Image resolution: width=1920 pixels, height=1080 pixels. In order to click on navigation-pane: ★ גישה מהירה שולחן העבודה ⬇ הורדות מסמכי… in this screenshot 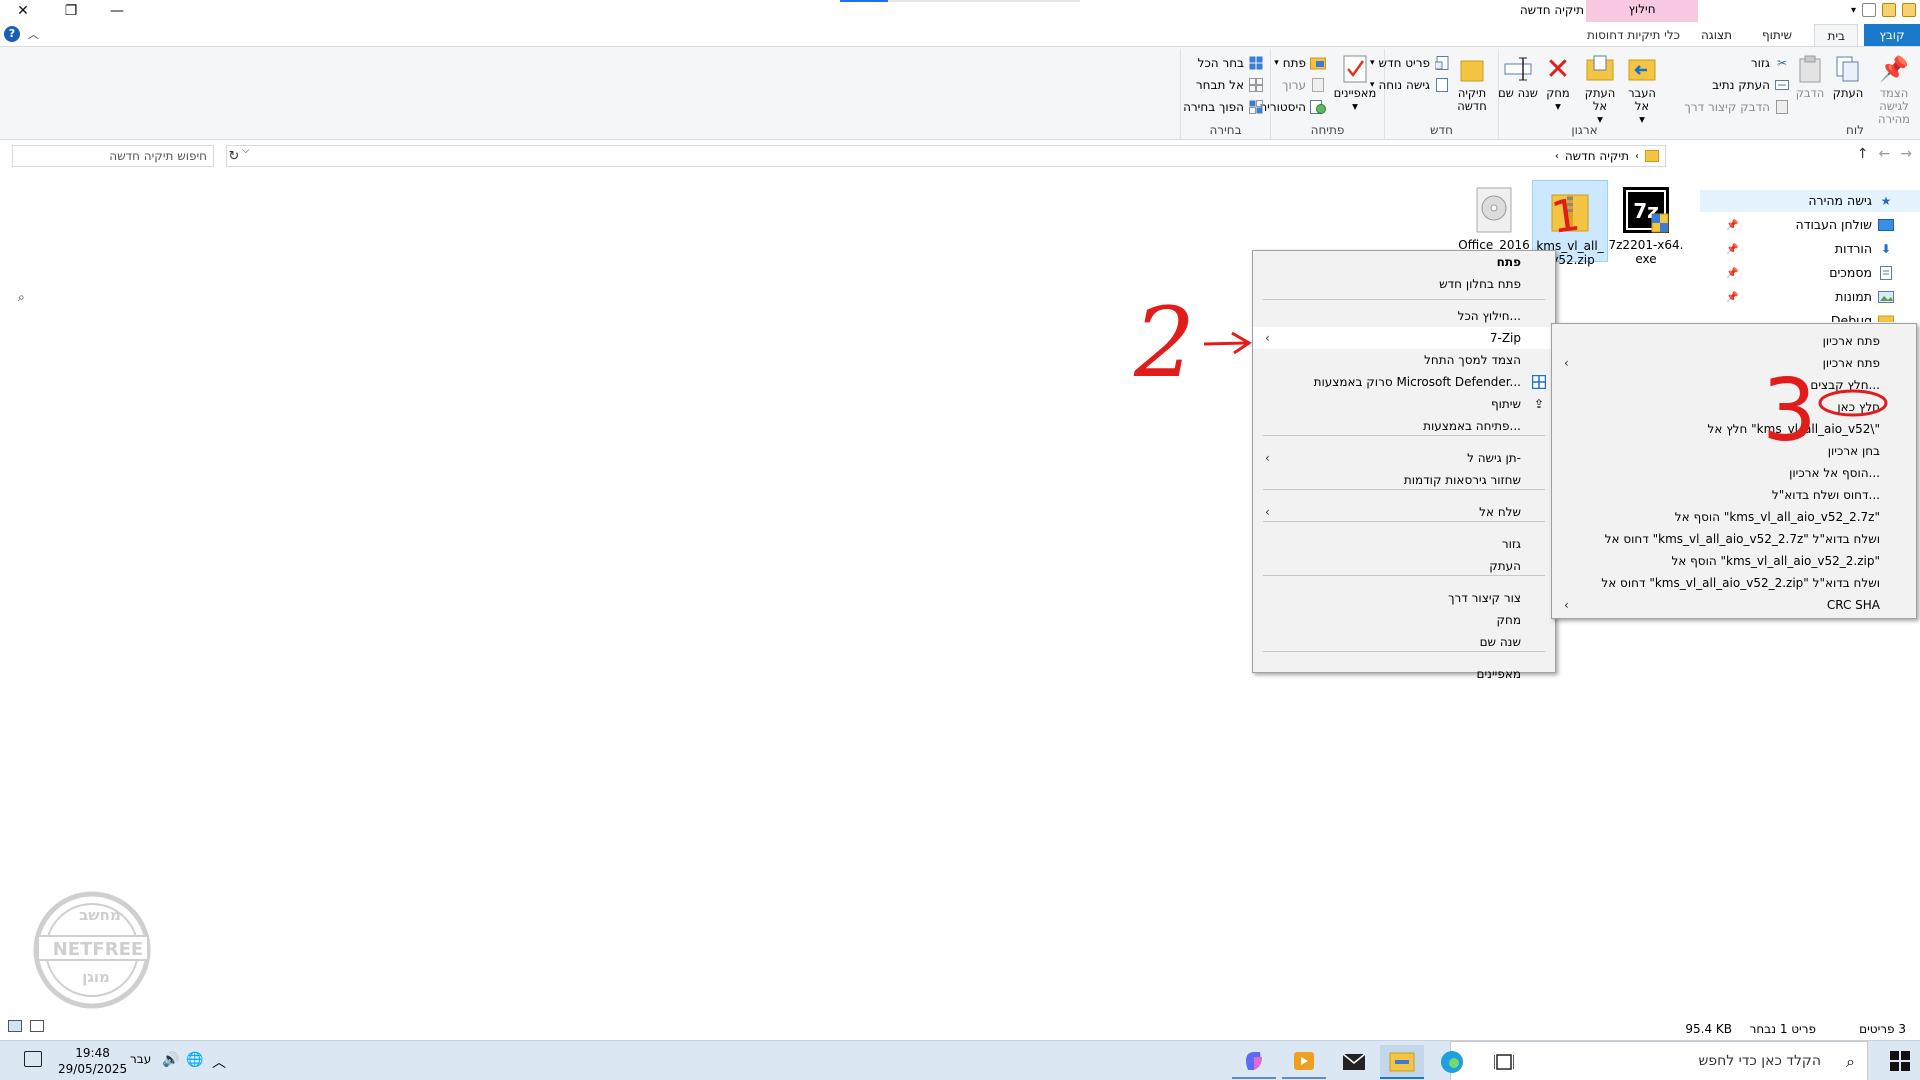, I will do `click(1810, 247)`.